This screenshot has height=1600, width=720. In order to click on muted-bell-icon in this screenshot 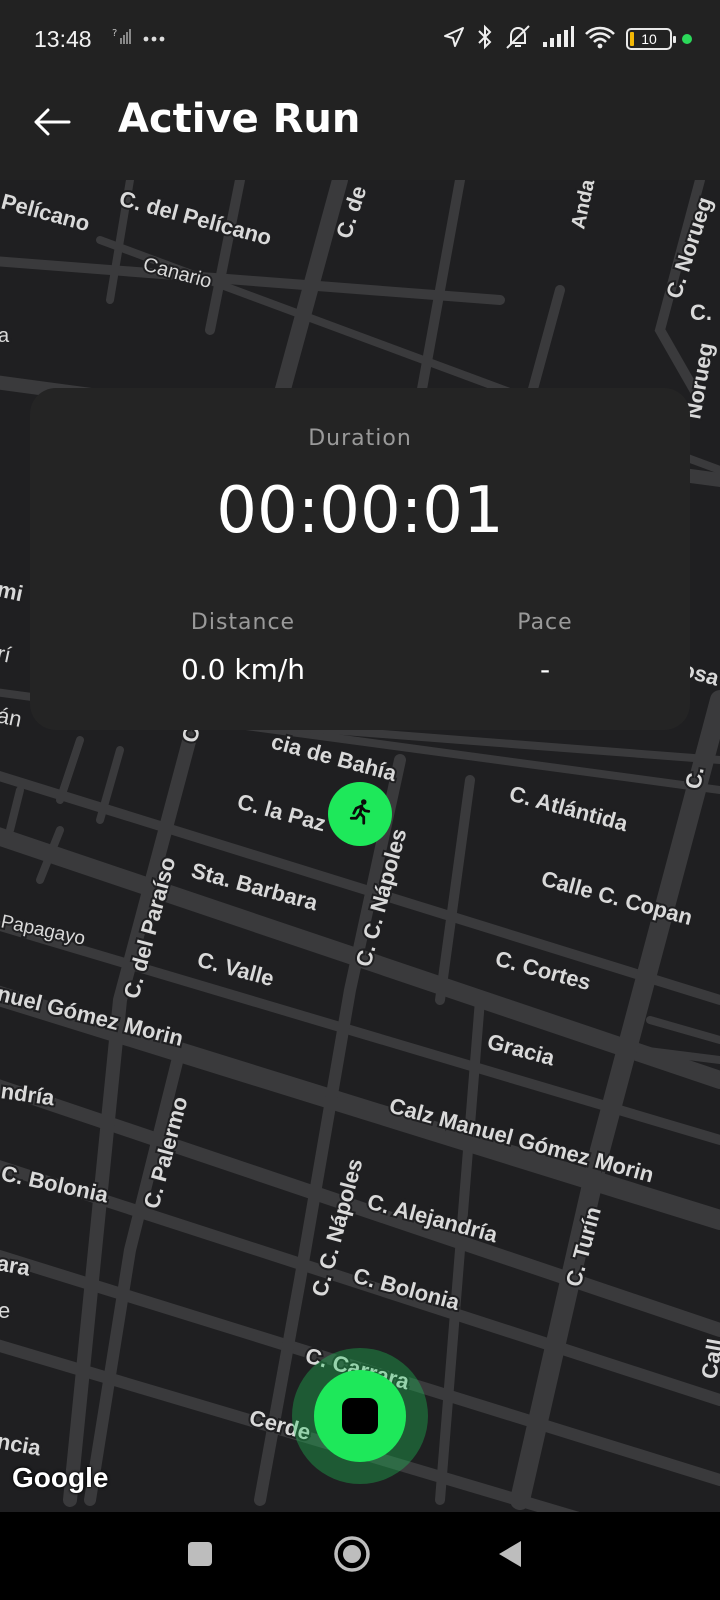, I will do `click(518, 39)`.